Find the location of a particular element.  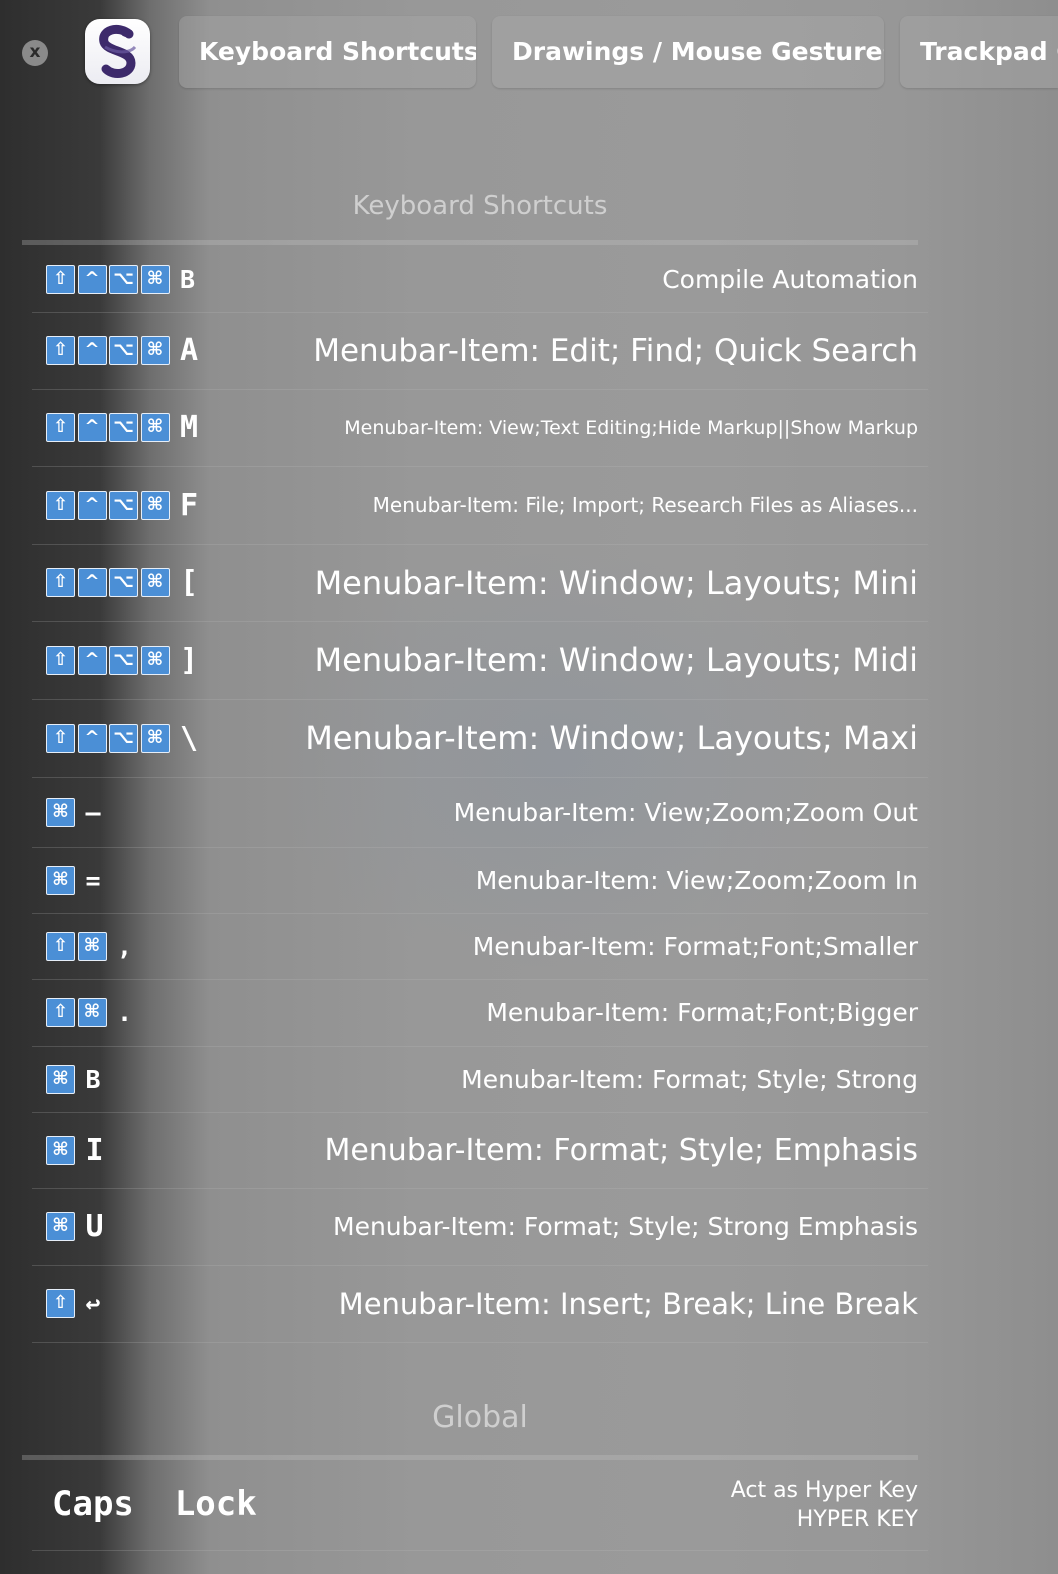

tab-label: Drawings / Mouse Gestures is located at coordinates (698, 51).